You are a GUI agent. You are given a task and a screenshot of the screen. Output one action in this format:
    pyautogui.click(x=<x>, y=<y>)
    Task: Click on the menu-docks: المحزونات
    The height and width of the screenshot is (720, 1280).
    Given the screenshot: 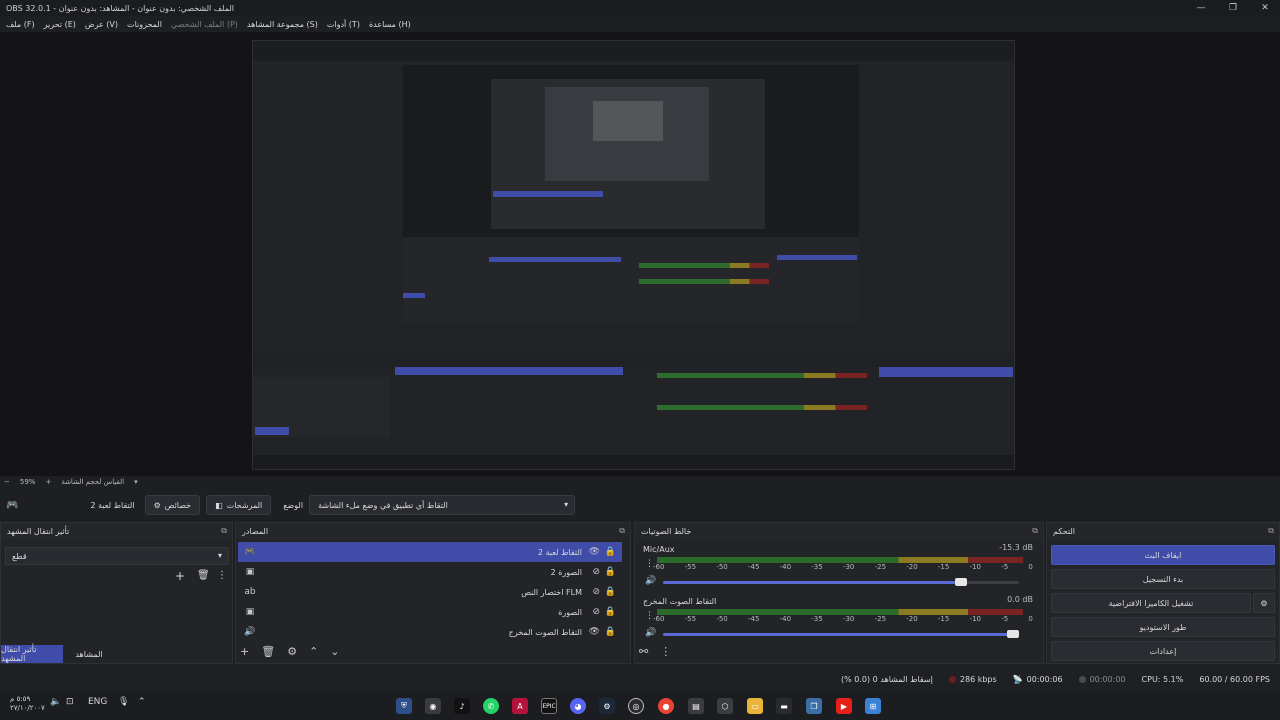 What is the action you would take?
    pyautogui.click(x=144, y=24)
    